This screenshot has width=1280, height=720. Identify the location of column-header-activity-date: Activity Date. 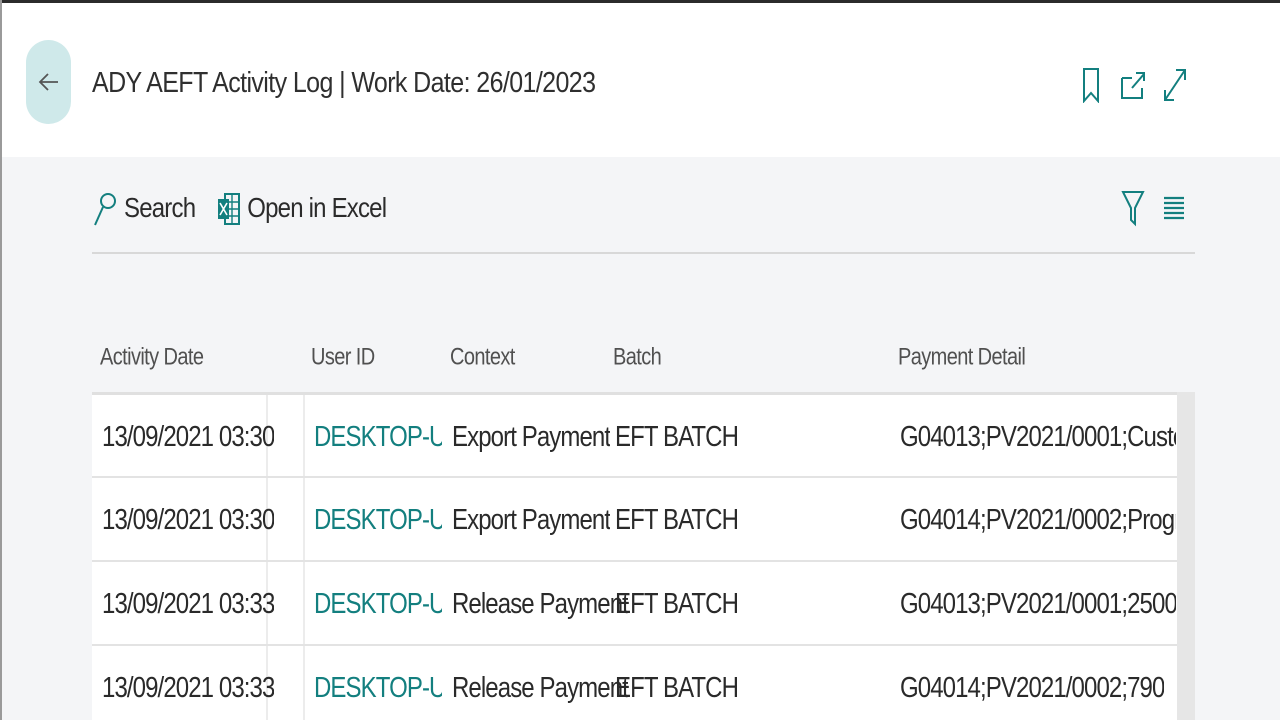
(152, 358).